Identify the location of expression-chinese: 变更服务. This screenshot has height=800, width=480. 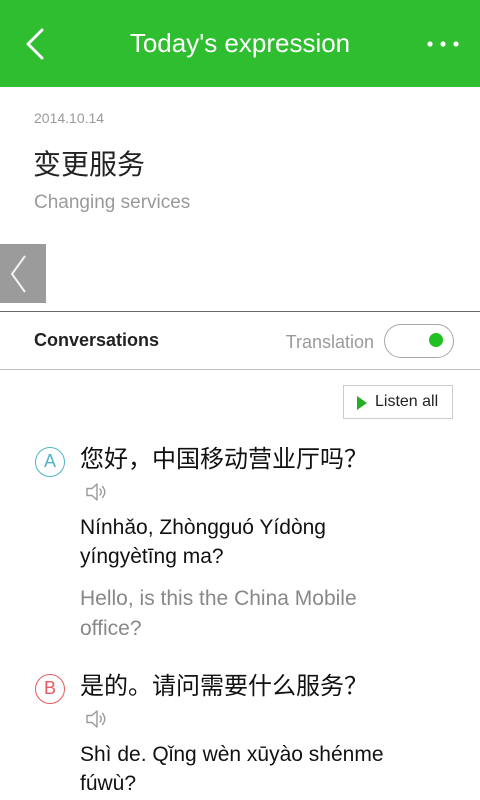
(89, 164).